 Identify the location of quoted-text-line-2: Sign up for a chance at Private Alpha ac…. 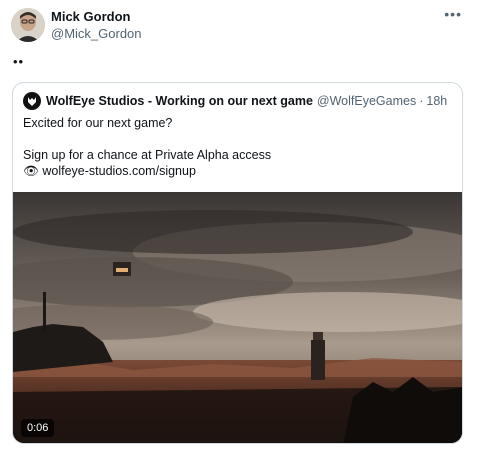
(147, 155).